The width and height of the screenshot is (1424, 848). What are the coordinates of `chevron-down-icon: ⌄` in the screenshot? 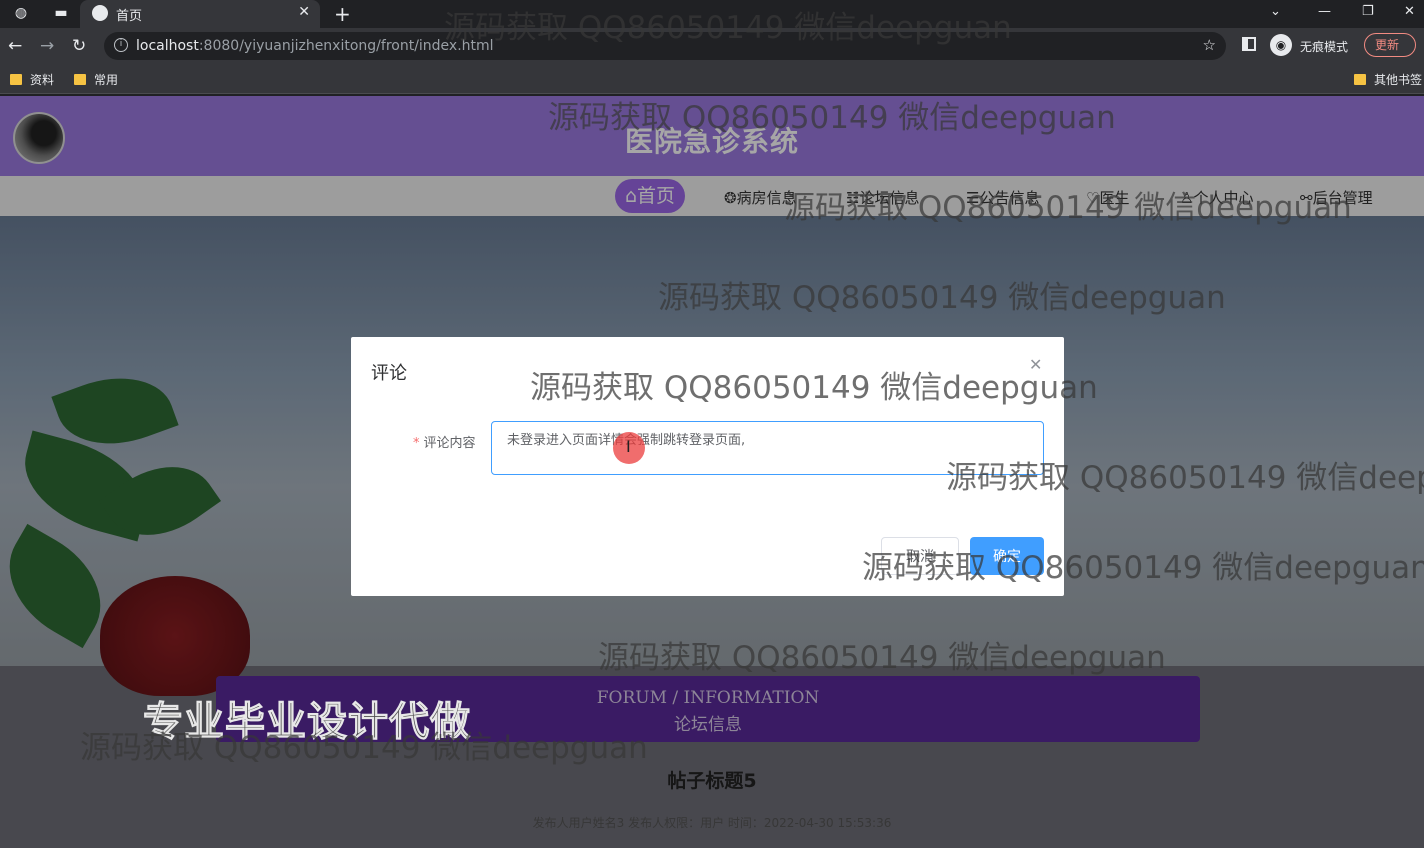 It's located at (1275, 11).